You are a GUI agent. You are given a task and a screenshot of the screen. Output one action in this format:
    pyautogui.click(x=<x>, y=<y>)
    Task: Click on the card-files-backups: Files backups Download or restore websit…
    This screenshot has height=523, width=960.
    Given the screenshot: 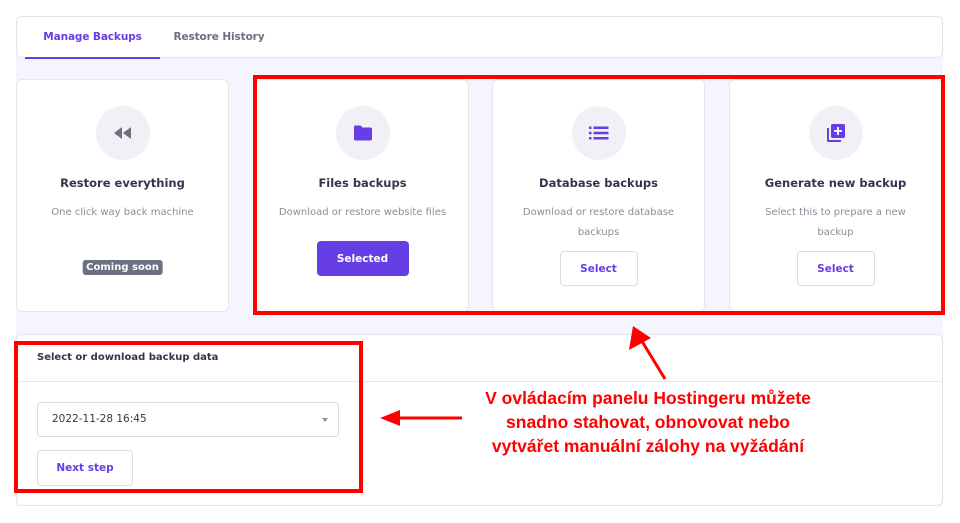 What is the action you would take?
    pyautogui.click(x=362, y=195)
    